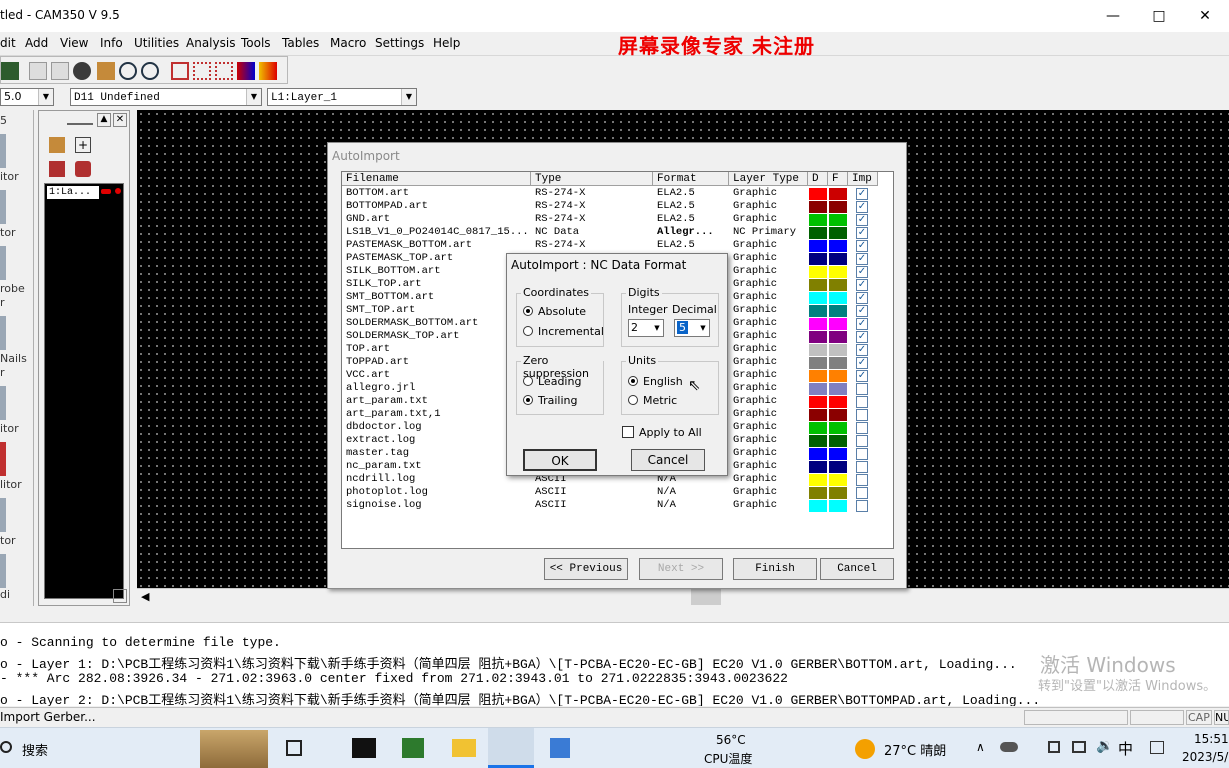 The image size is (1229, 768). I want to click on minimize-button: —, so click(1113, 16).